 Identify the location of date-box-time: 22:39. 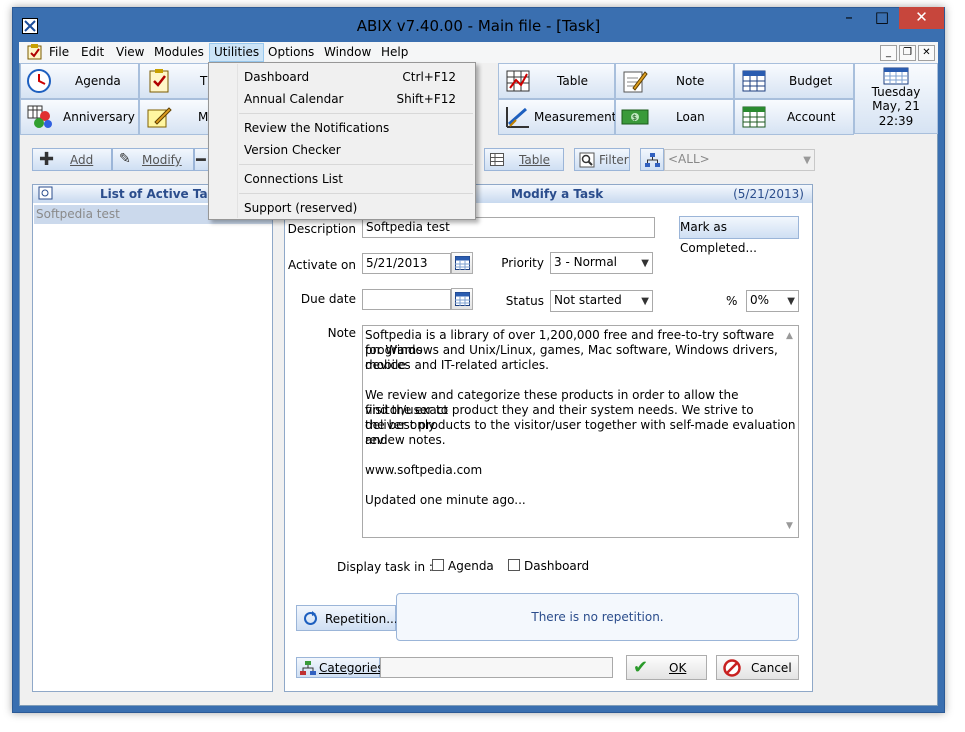
(896, 121).